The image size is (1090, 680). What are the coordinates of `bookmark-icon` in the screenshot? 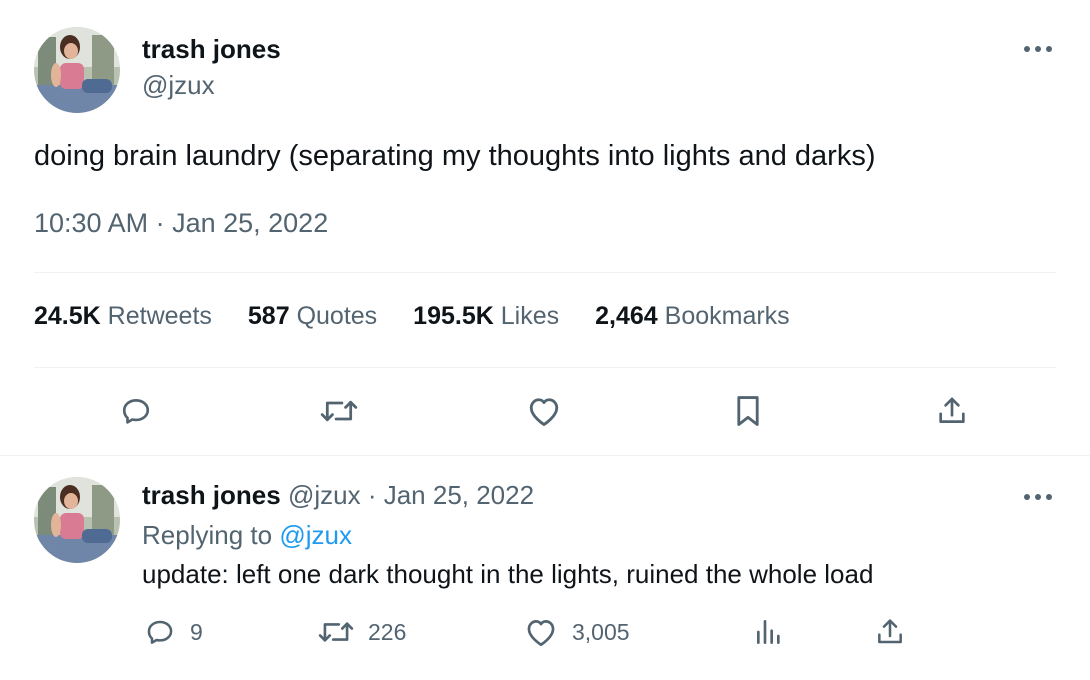 It's located at (748, 411).